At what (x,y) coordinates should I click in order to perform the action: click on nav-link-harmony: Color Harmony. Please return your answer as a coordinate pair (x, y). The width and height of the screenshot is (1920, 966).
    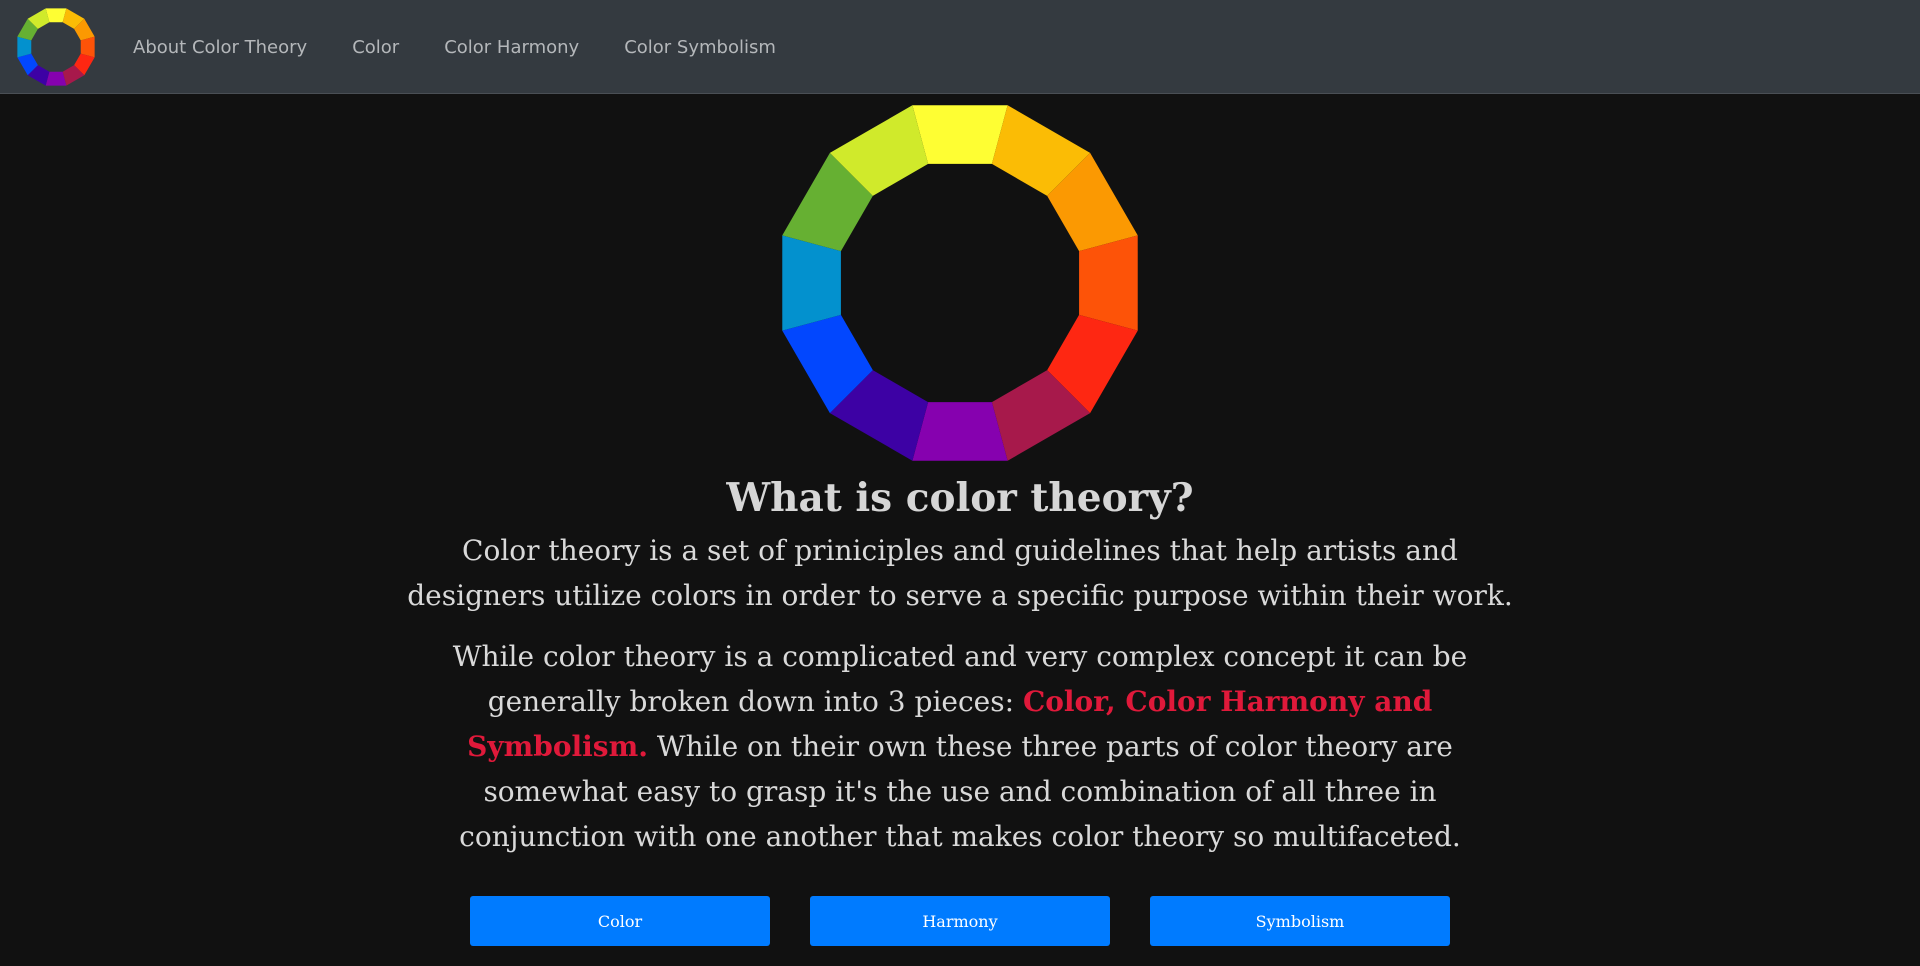
    Looking at the image, I should click on (511, 47).